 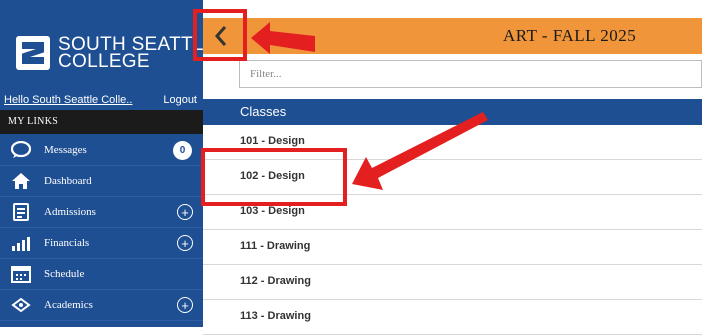 I want to click on my-links-header: MY LINKS, so click(x=101, y=122).